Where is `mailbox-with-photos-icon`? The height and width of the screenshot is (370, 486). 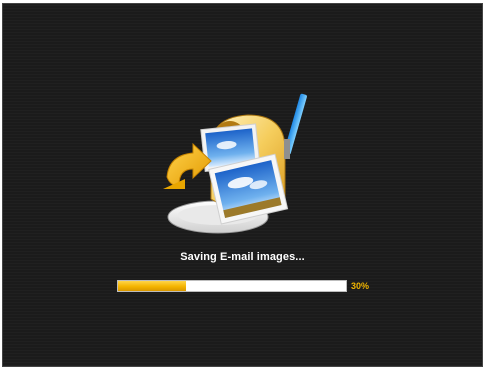 mailbox-with-photos-icon is located at coordinates (233, 164).